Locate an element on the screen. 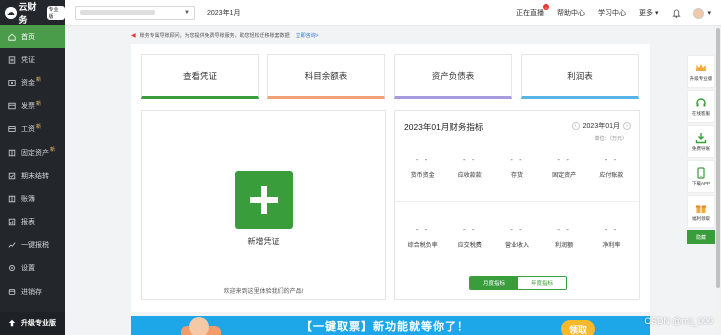 This screenshot has height=335, width=721. rail-item-label: 下载APP is located at coordinates (700, 183).